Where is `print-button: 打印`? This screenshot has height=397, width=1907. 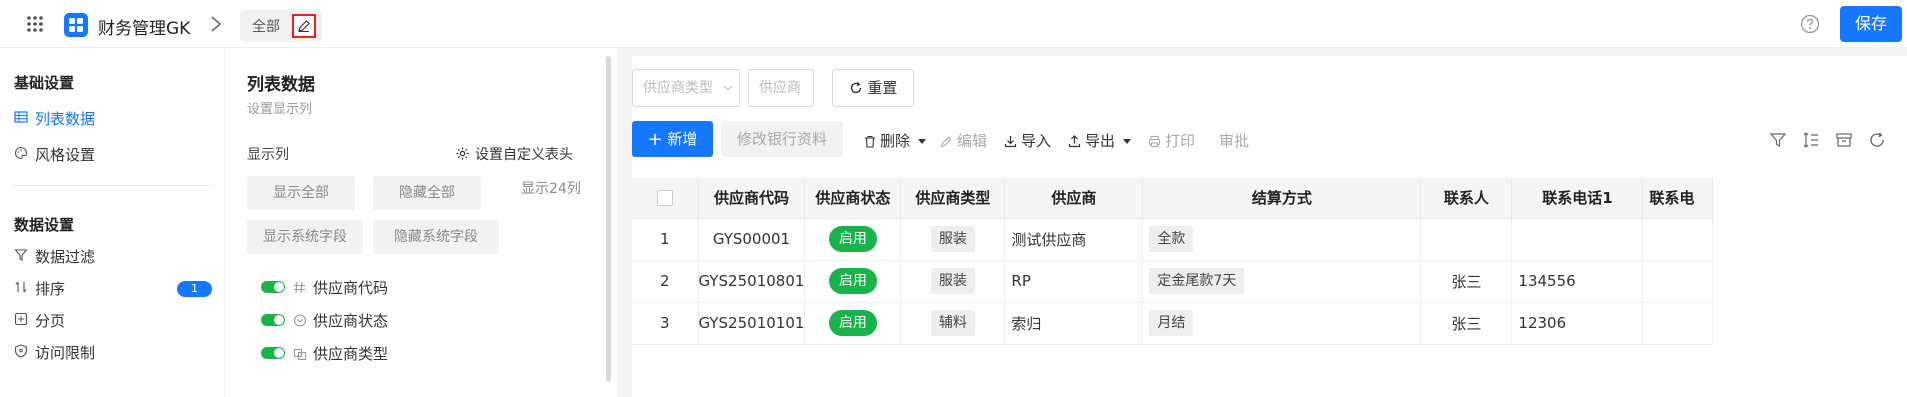
print-button: 打印 is located at coordinates (1171, 140).